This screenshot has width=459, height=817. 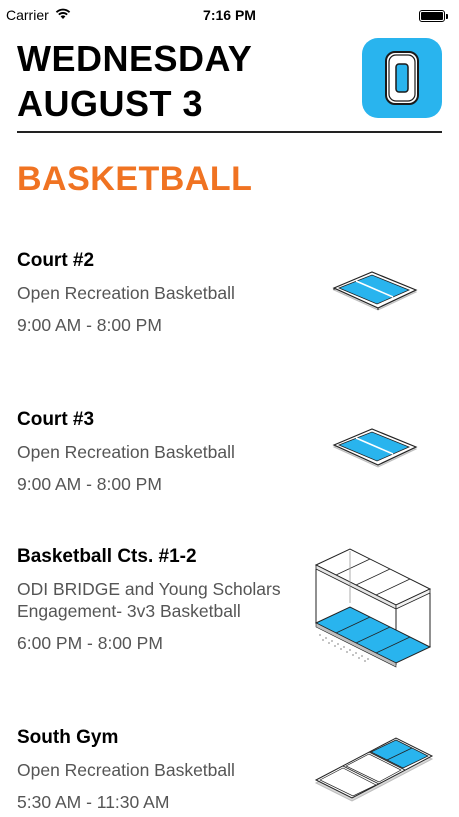 What do you see at coordinates (93, 802) in the screenshot?
I see `activity-time: 5:30 AM - 11:30 AM` at bounding box center [93, 802].